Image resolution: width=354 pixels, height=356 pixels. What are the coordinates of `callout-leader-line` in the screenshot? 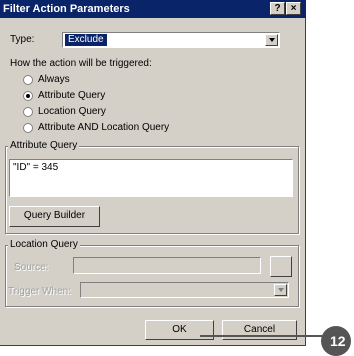 It's located at (261, 336).